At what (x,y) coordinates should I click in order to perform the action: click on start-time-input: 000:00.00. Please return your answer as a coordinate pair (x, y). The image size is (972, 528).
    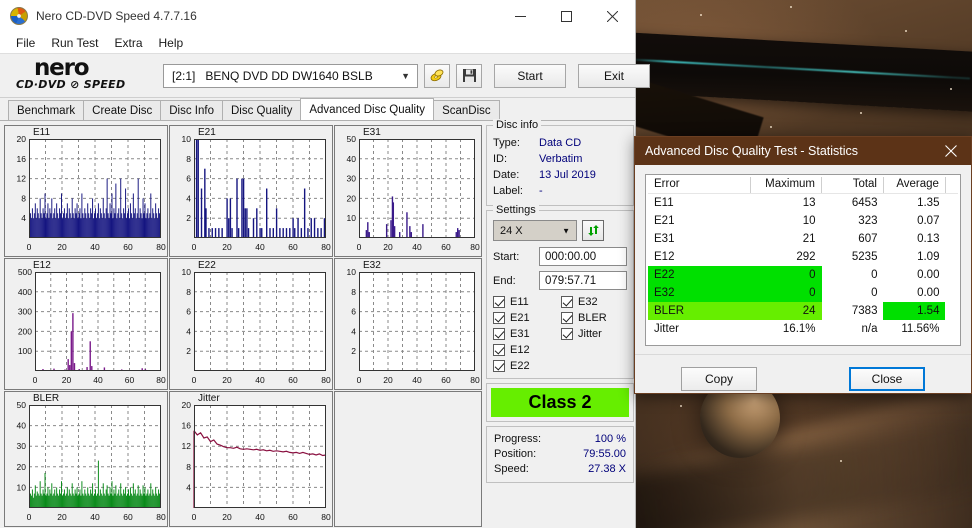
    Looking at the image, I should click on (583, 256).